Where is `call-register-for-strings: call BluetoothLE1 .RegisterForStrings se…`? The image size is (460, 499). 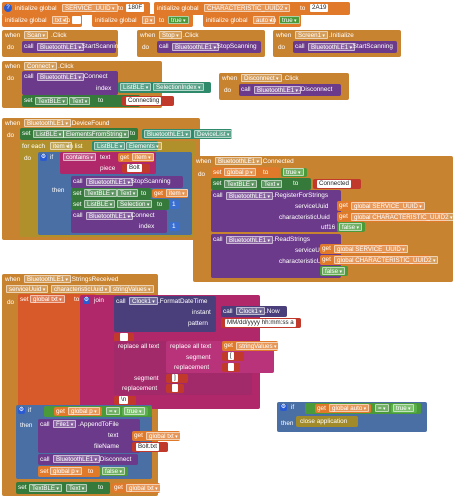 call-register-for-strings: call BluetoothLE1 .RegisterForStrings se… is located at coordinates (276, 211).